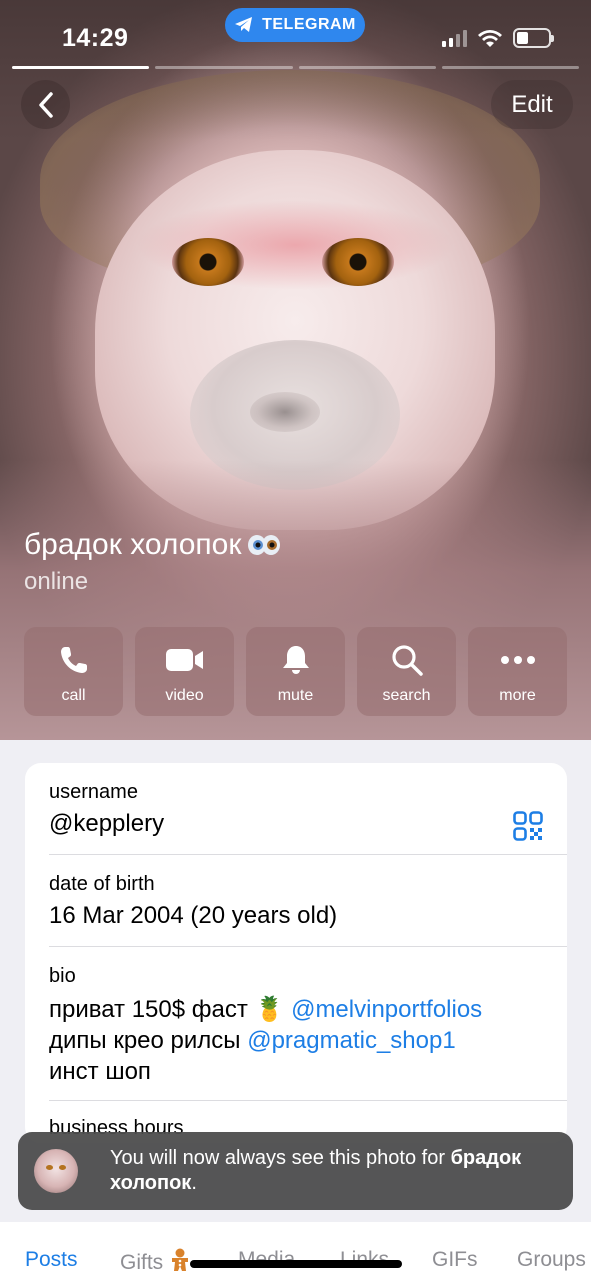  I want to click on status-time: 14:29, so click(95, 38).